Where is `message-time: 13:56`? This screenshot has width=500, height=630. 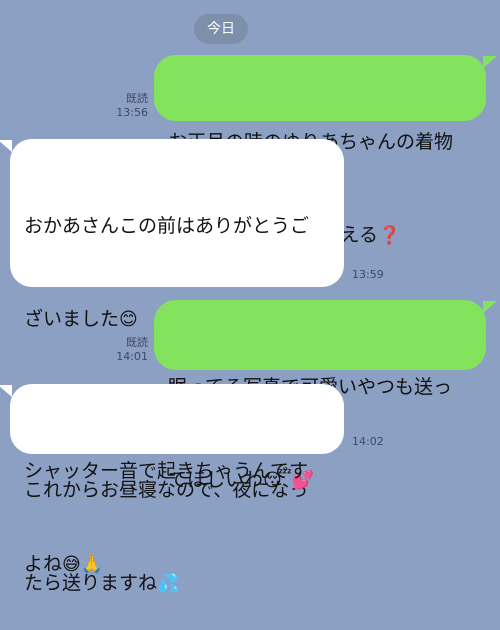 message-time: 13:56 is located at coordinates (132, 112).